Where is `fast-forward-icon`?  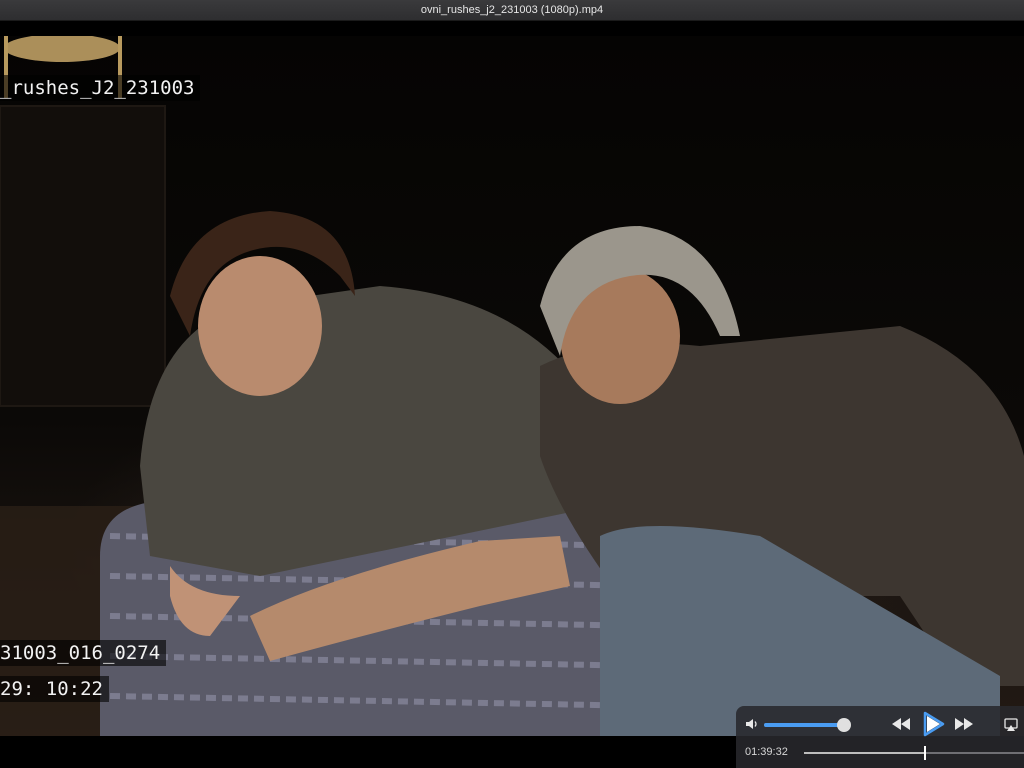 fast-forward-icon is located at coordinates (964, 724).